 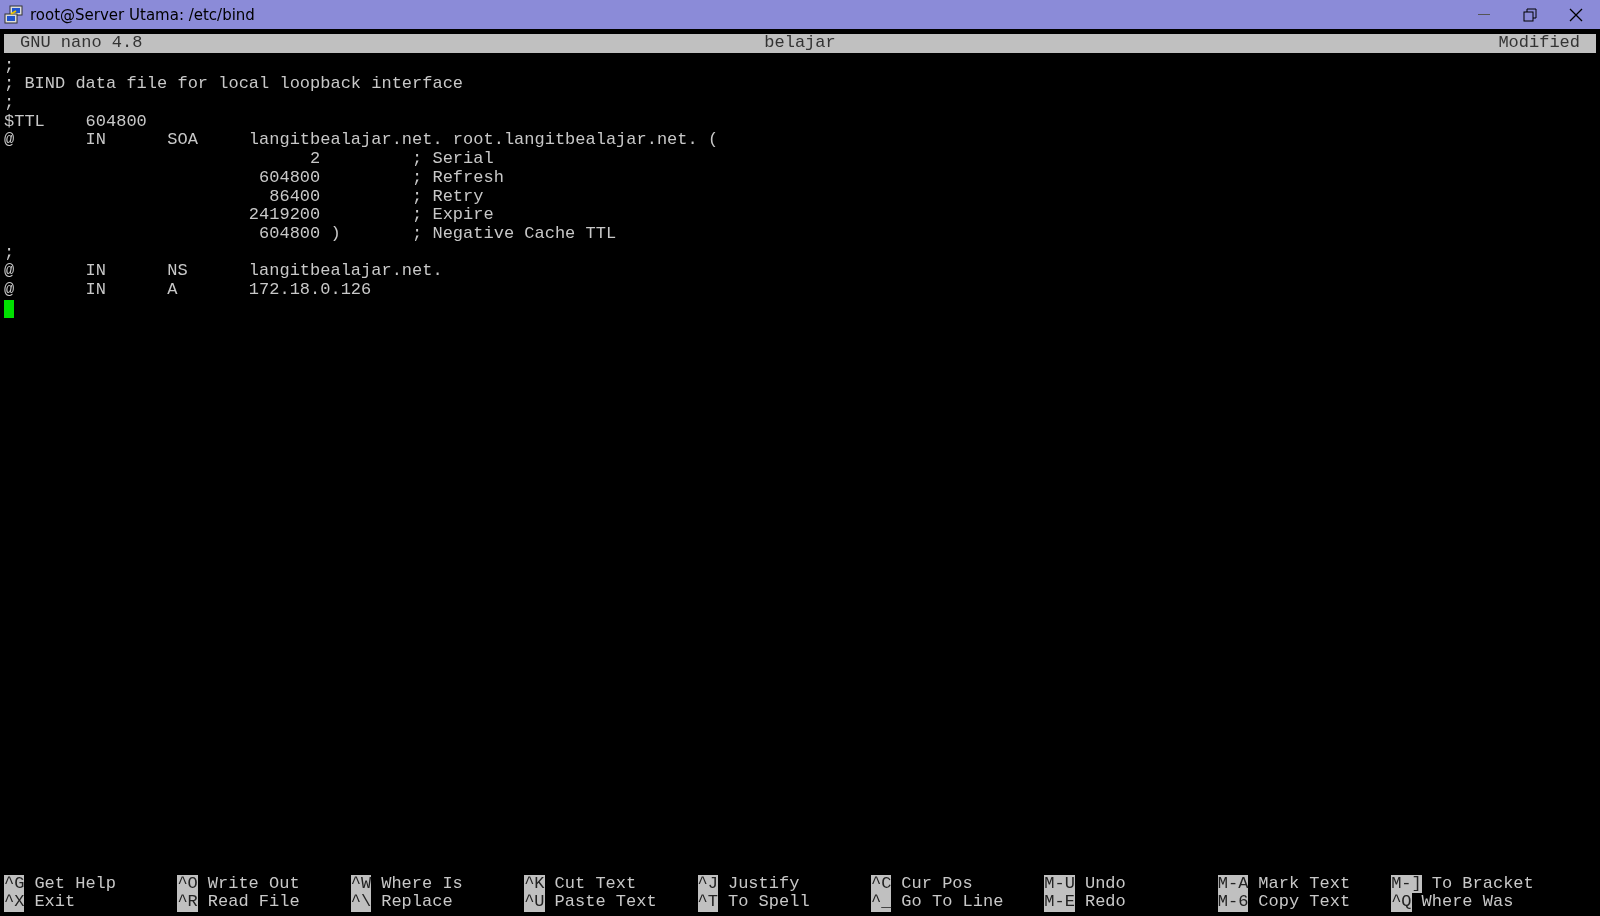 I want to click on shortcut-key: ^X, so click(x=14, y=902).